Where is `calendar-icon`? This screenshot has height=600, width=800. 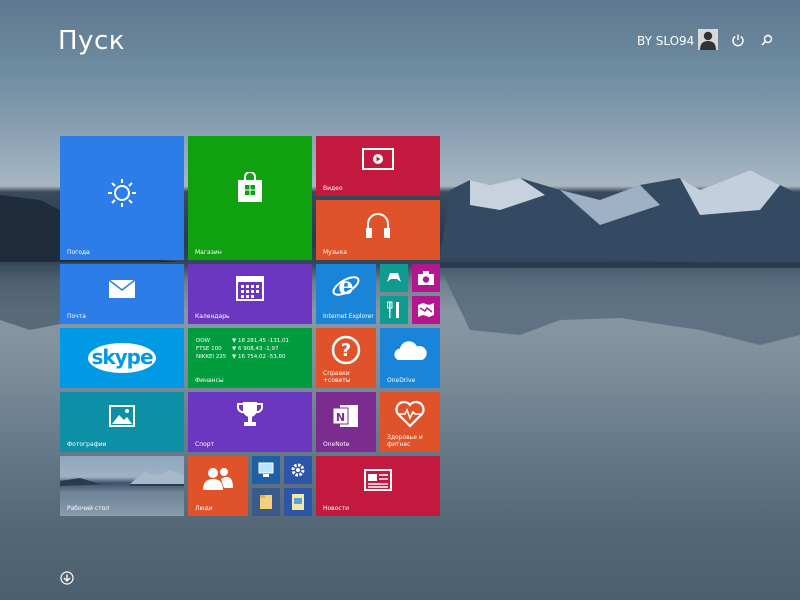
calendar-icon is located at coordinates (250, 288).